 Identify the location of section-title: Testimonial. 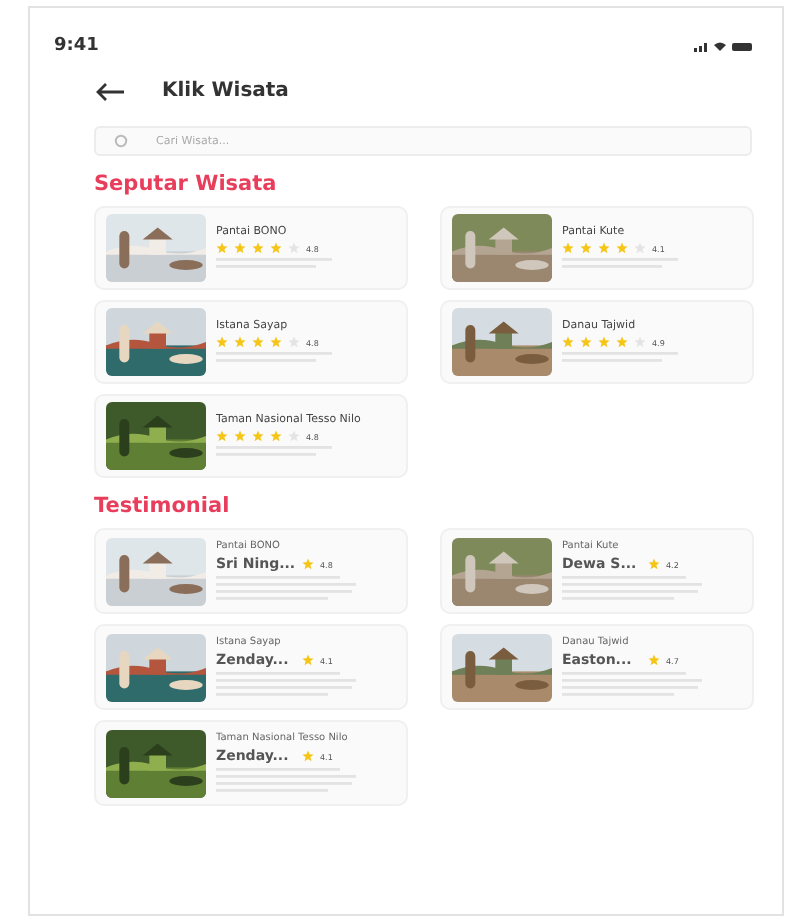
(163, 506).